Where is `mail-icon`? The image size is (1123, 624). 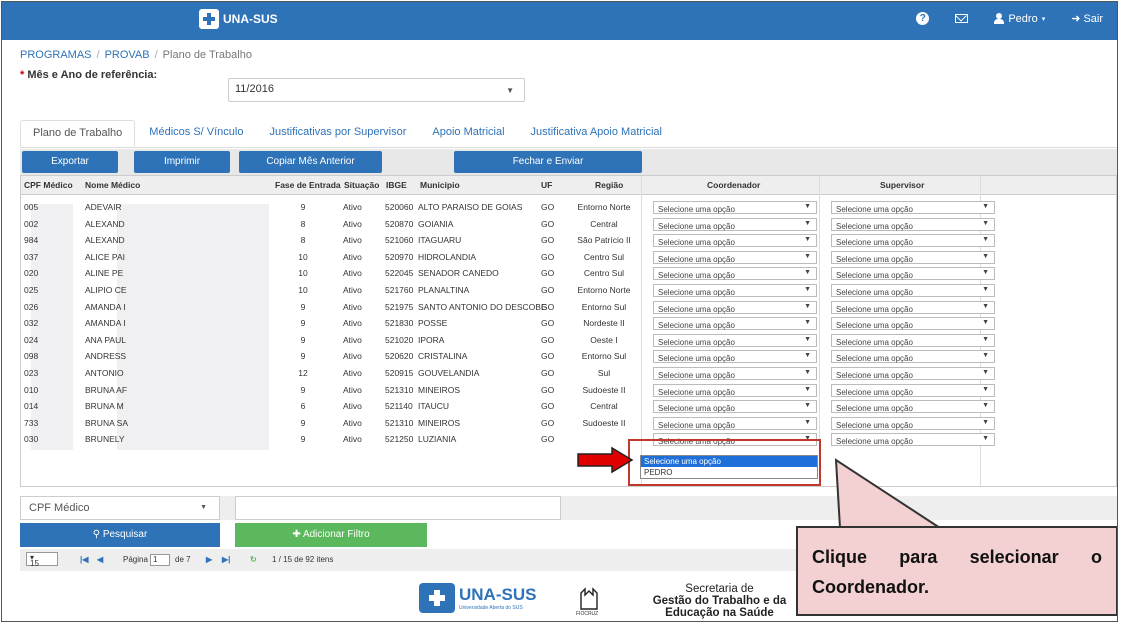 mail-icon is located at coordinates (962, 18).